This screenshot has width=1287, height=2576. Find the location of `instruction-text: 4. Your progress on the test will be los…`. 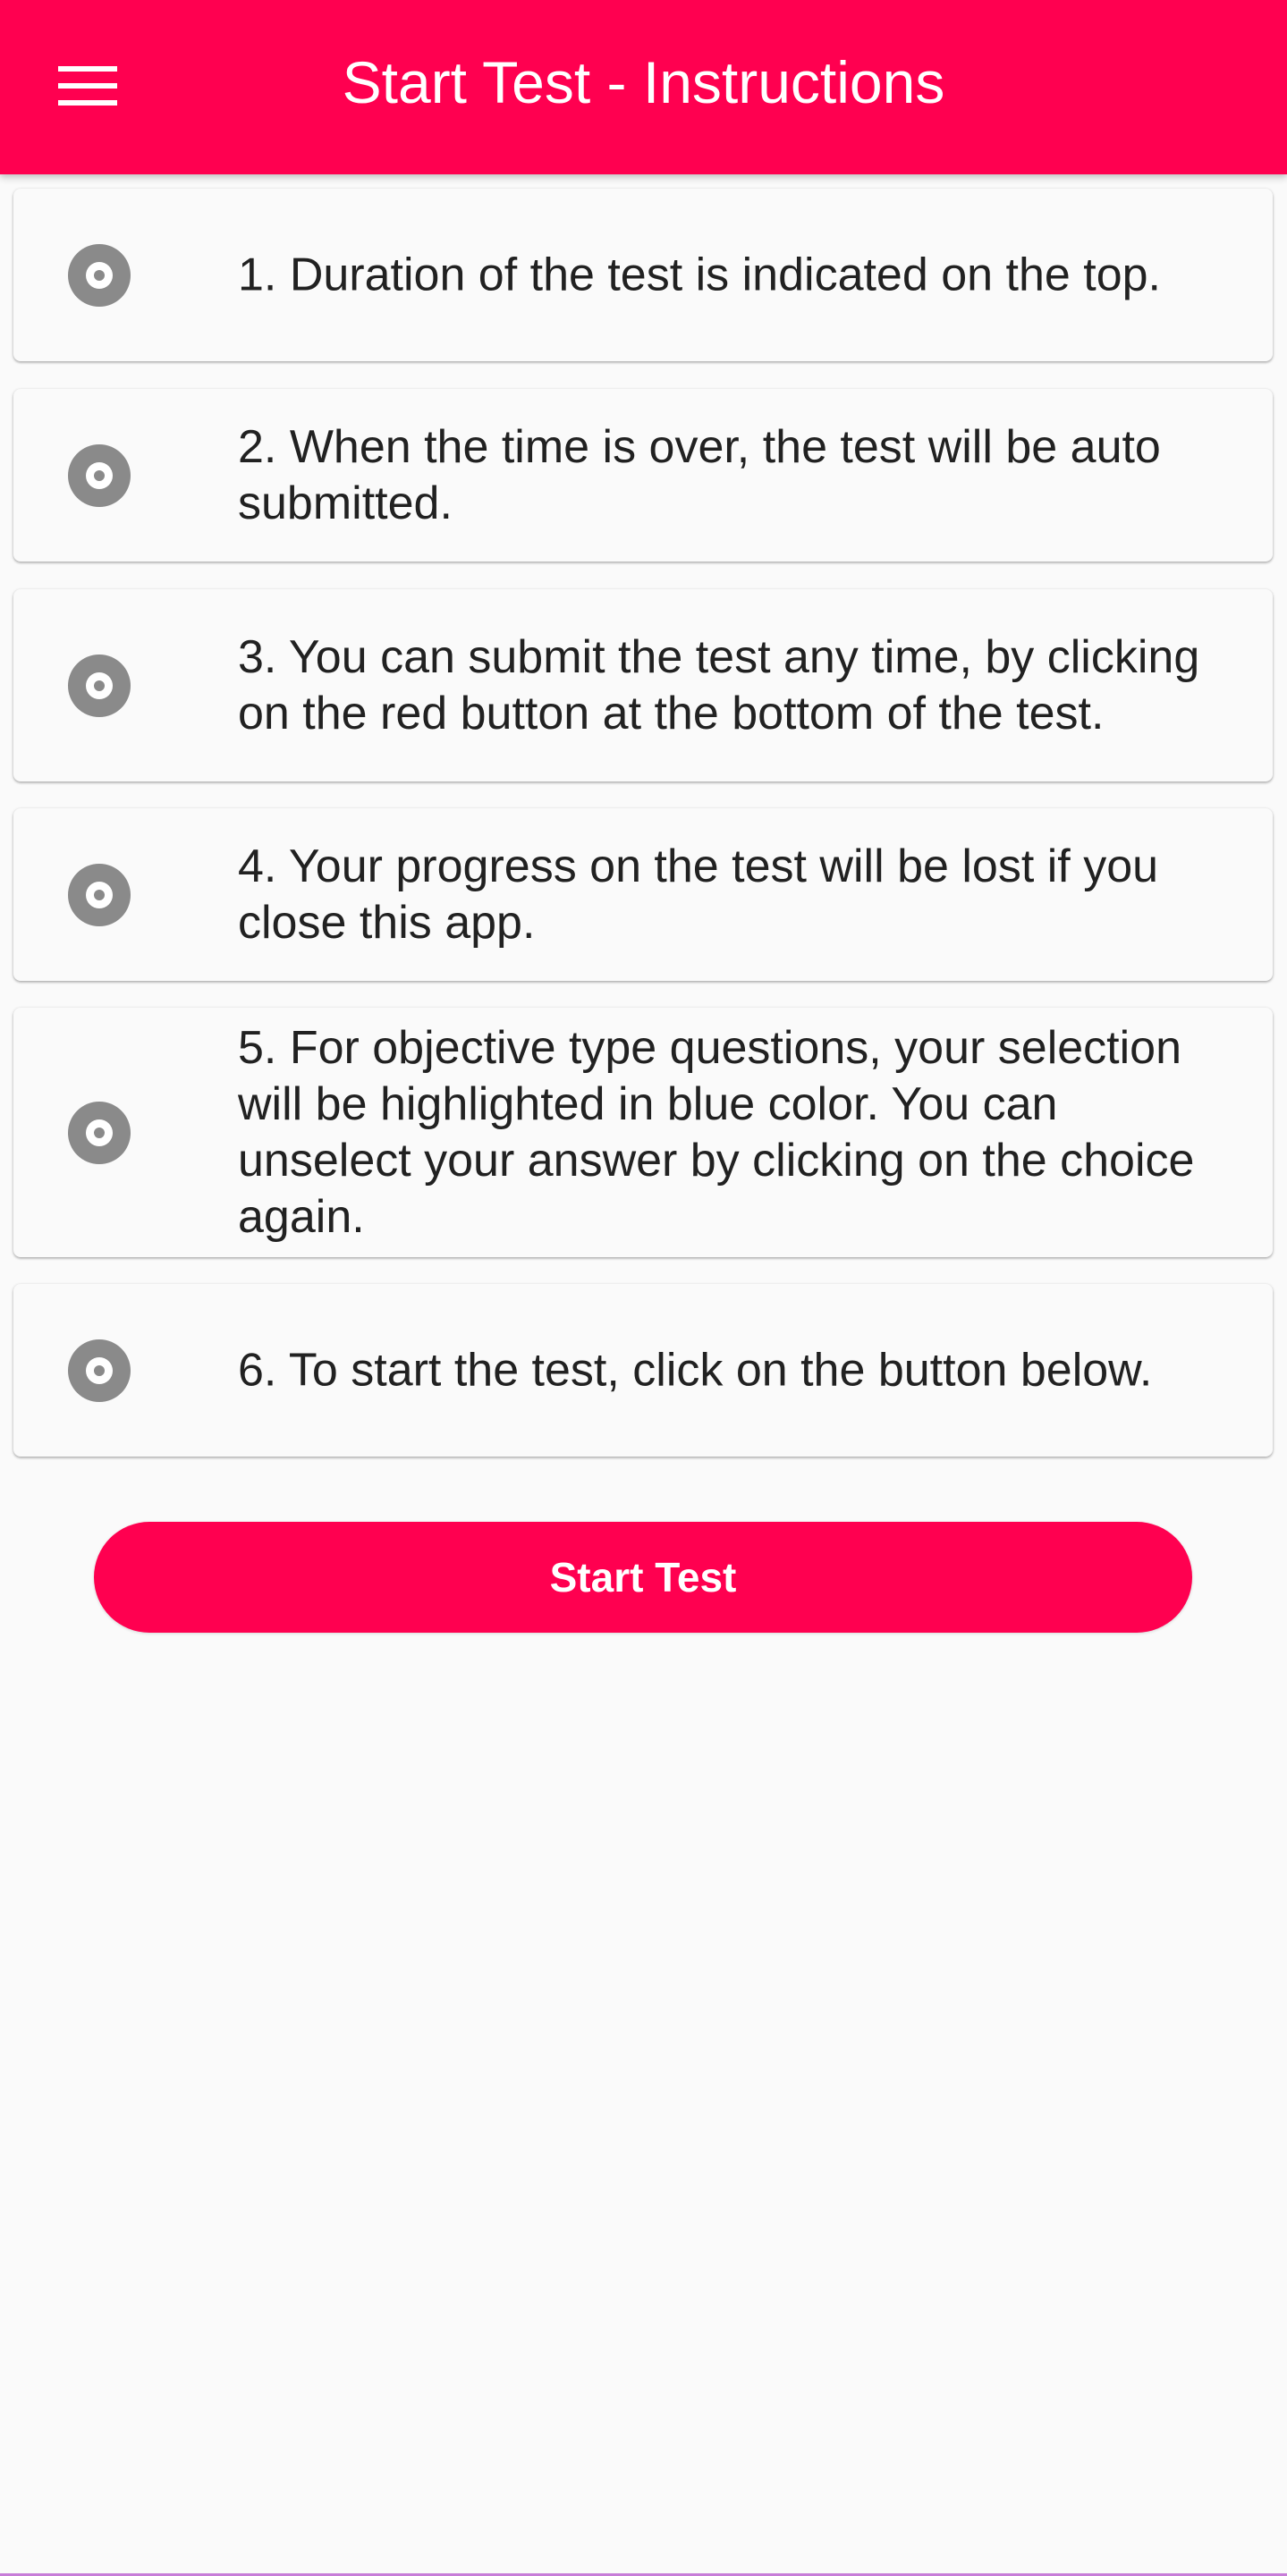

instruction-text: 4. Your progress on the test will be los… is located at coordinates (698, 894).